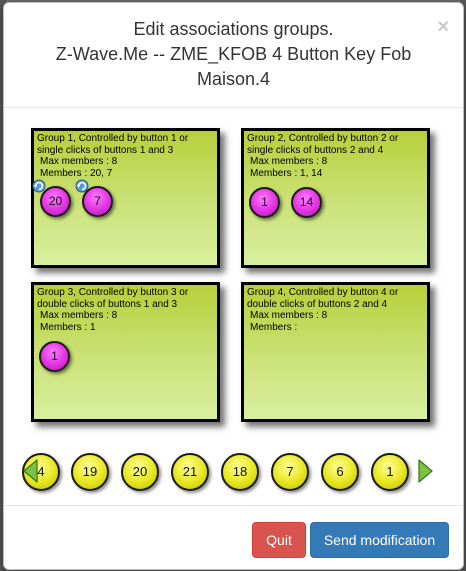  Describe the element at coordinates (54, 356) in the screenshot. I see `group-3-member-node-1: 1` at that location.